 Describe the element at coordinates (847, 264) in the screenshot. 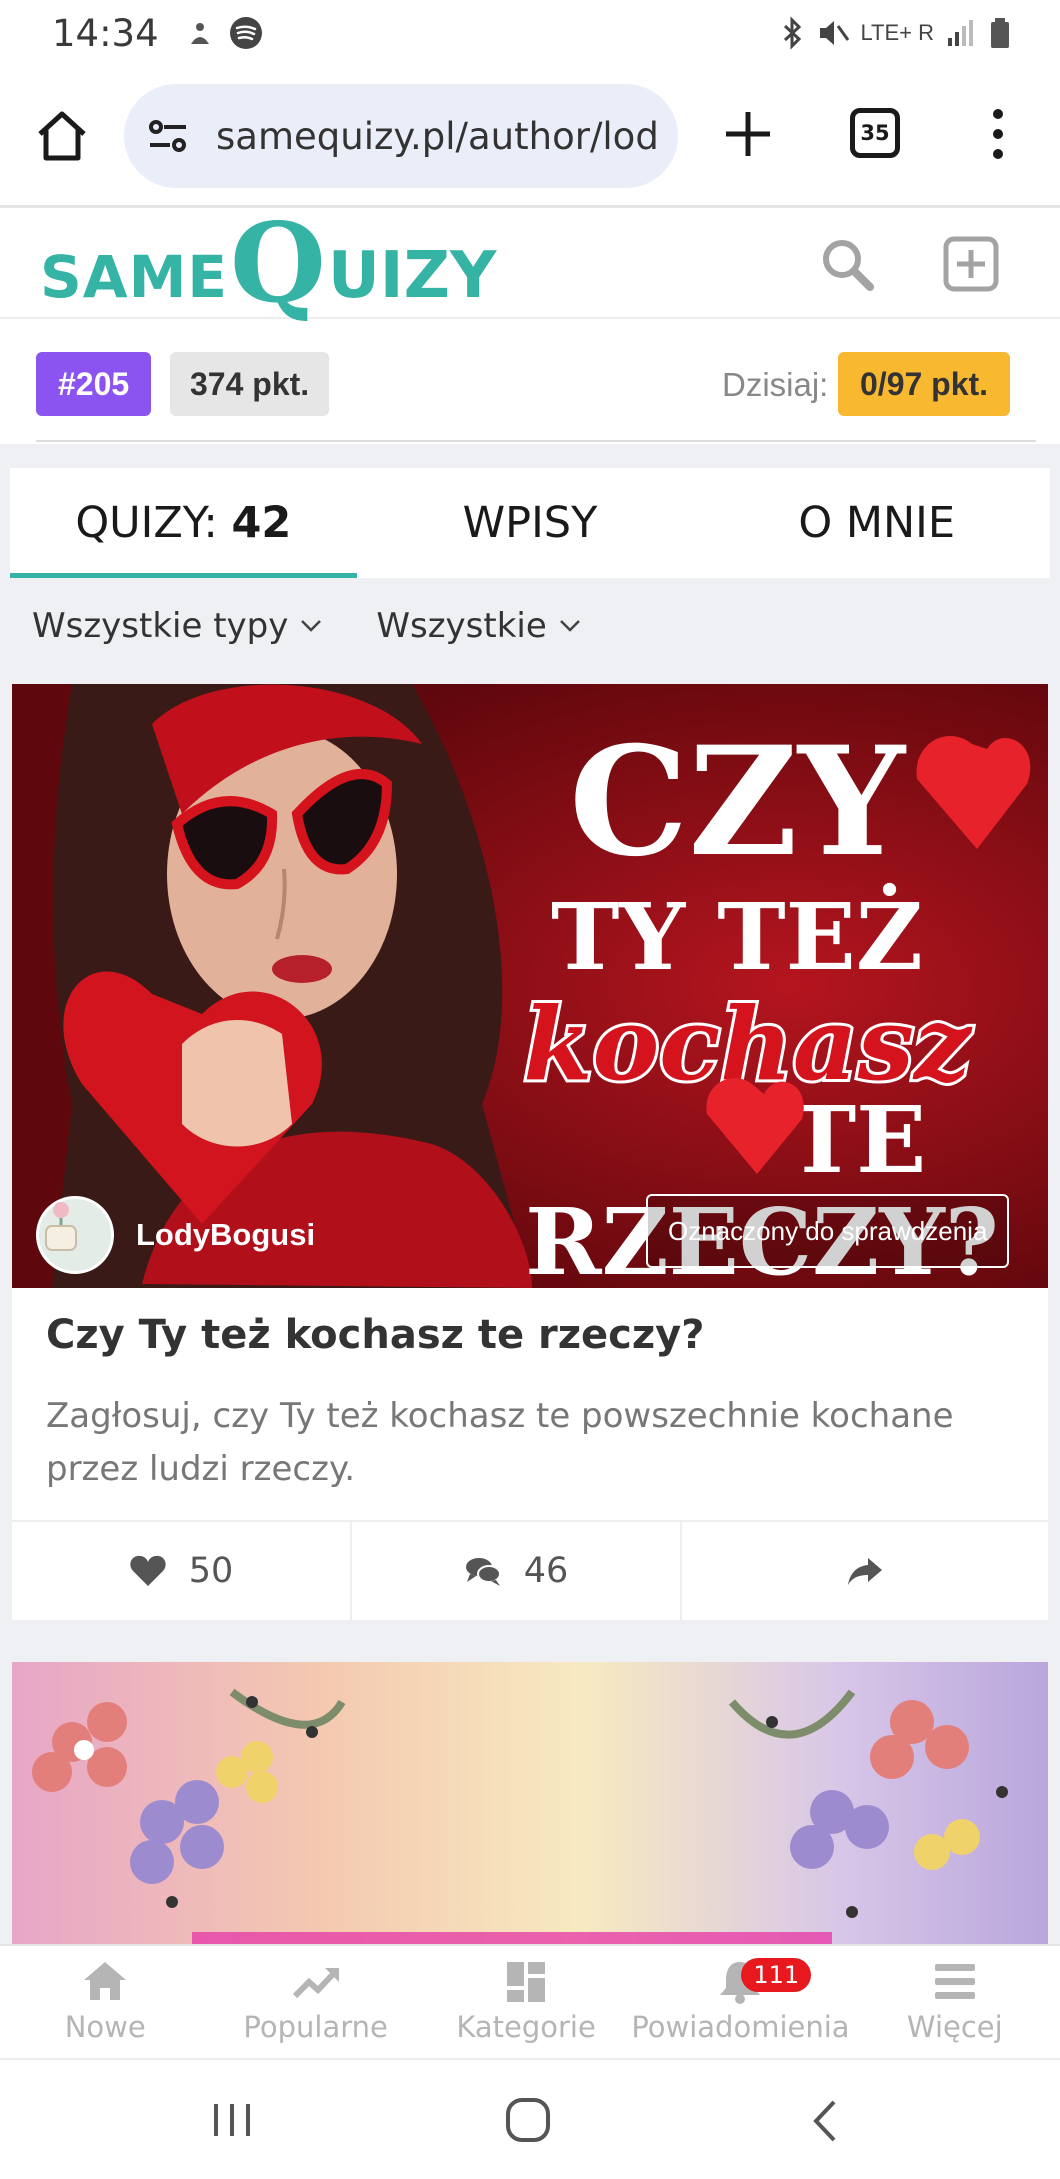

I see `search-icon` at that location.